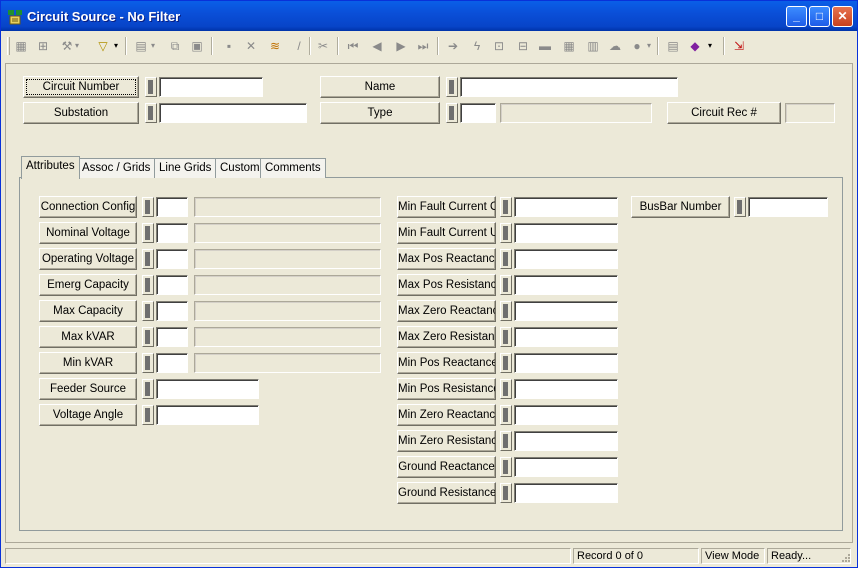 The width and height of the screenshot is (858, 568). I want to click on book-icon: ◆, so click(695, 46).